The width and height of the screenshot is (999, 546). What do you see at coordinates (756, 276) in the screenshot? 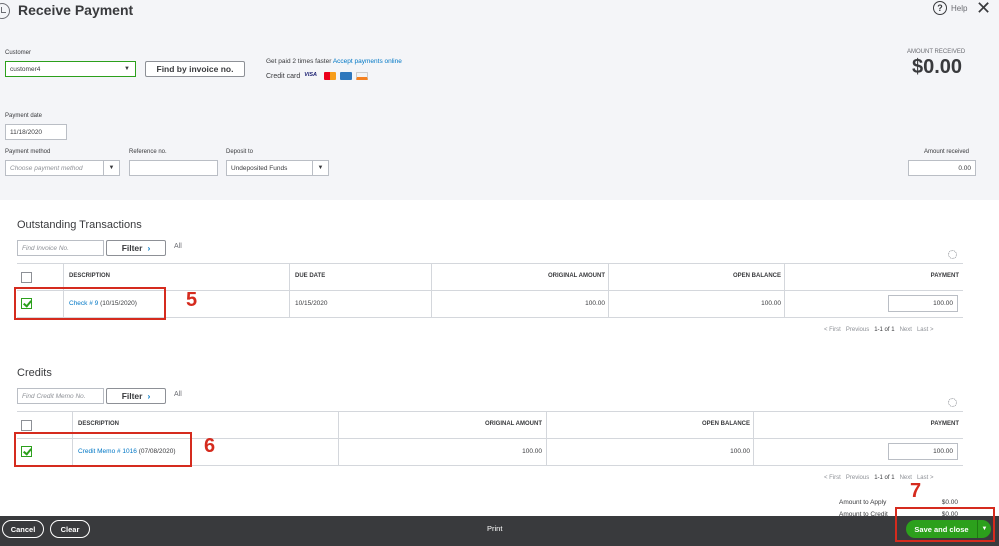
I see `col-open-balance: OPEN BALANCE` at bounding box center [756, 276].